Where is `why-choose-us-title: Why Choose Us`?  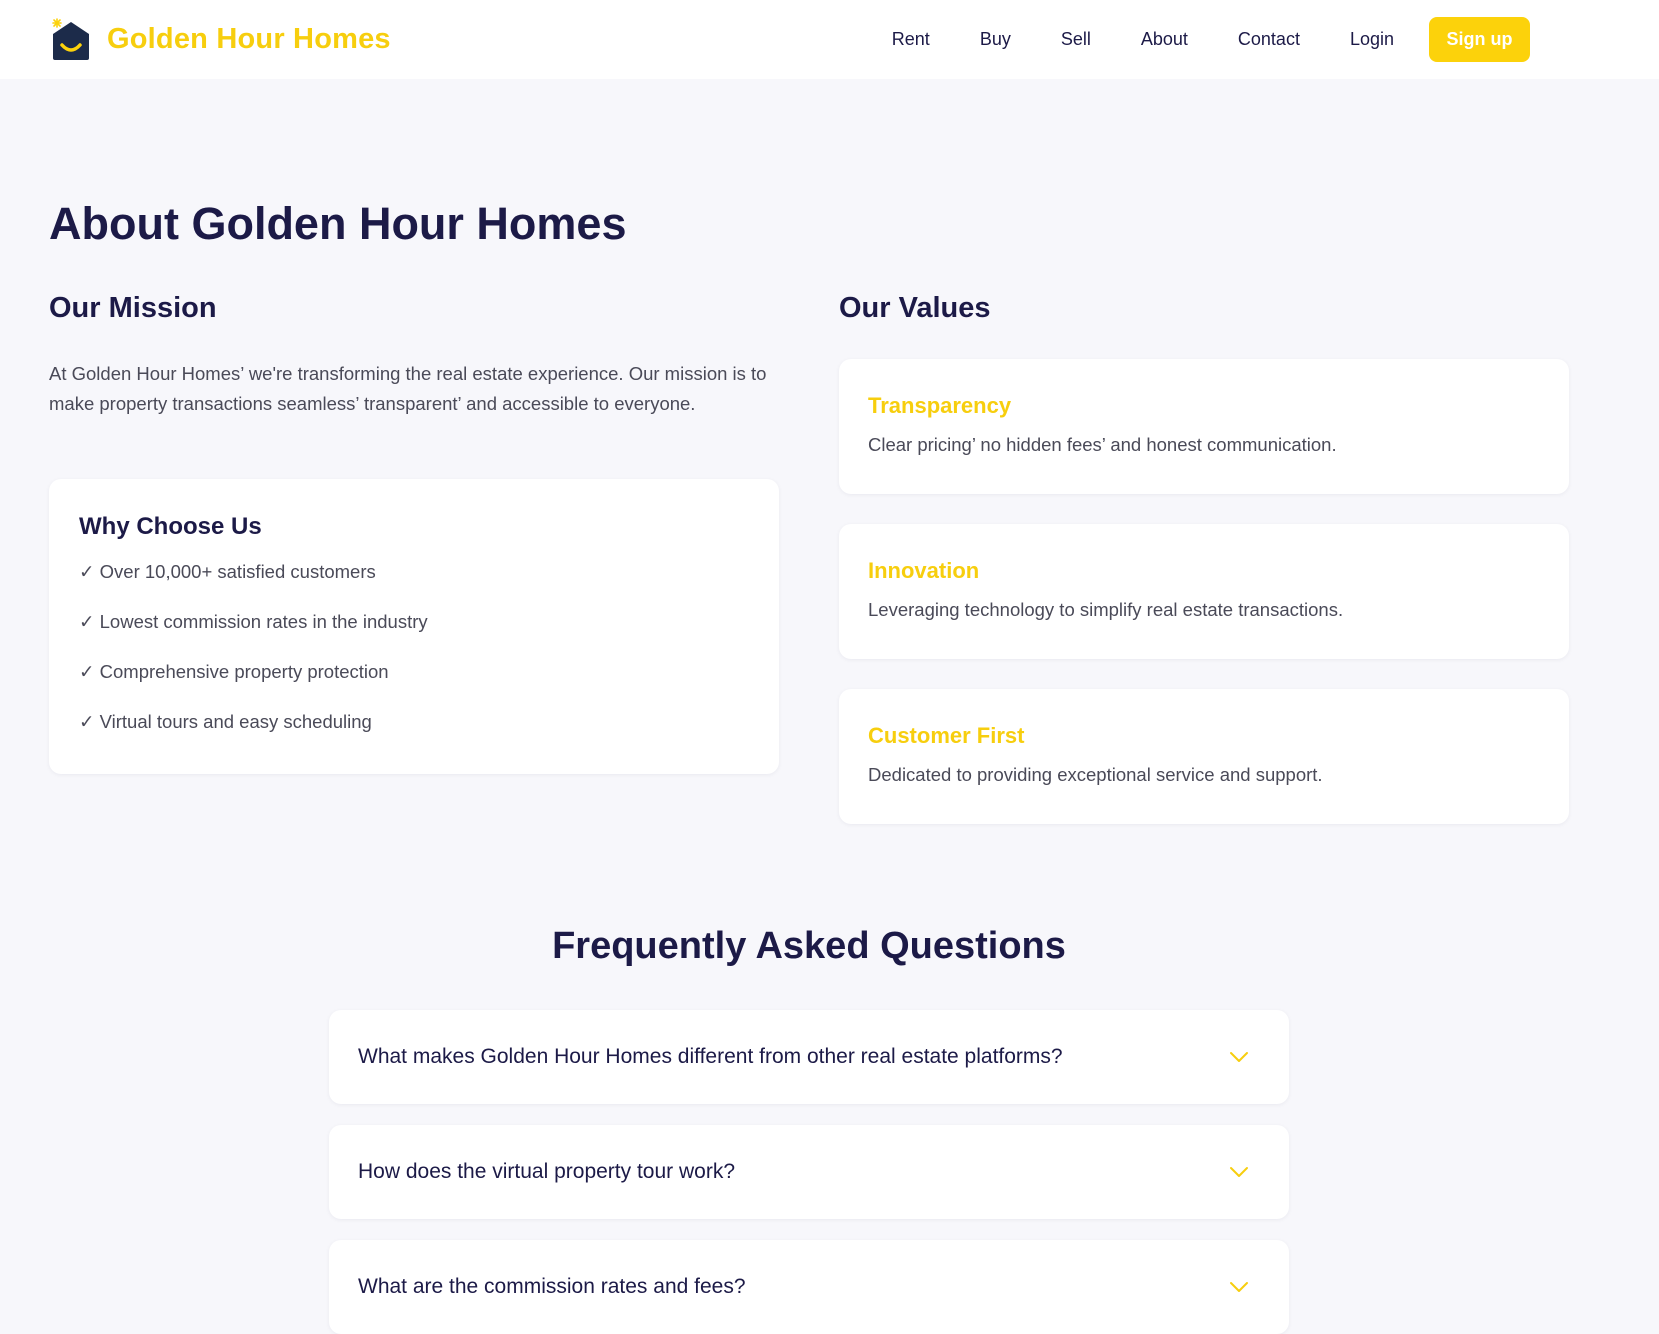 why-choose-us-title: Why Choose Us is located at coordinates (170, 526).